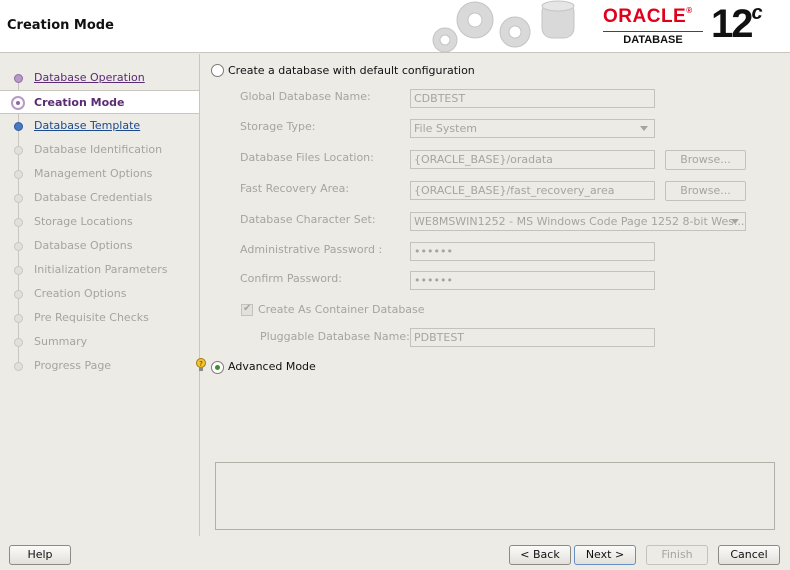  Describe the element at coordinates (532, 98) in the screenshot. I see `global-db-name-field: CDBTEST` at that location.